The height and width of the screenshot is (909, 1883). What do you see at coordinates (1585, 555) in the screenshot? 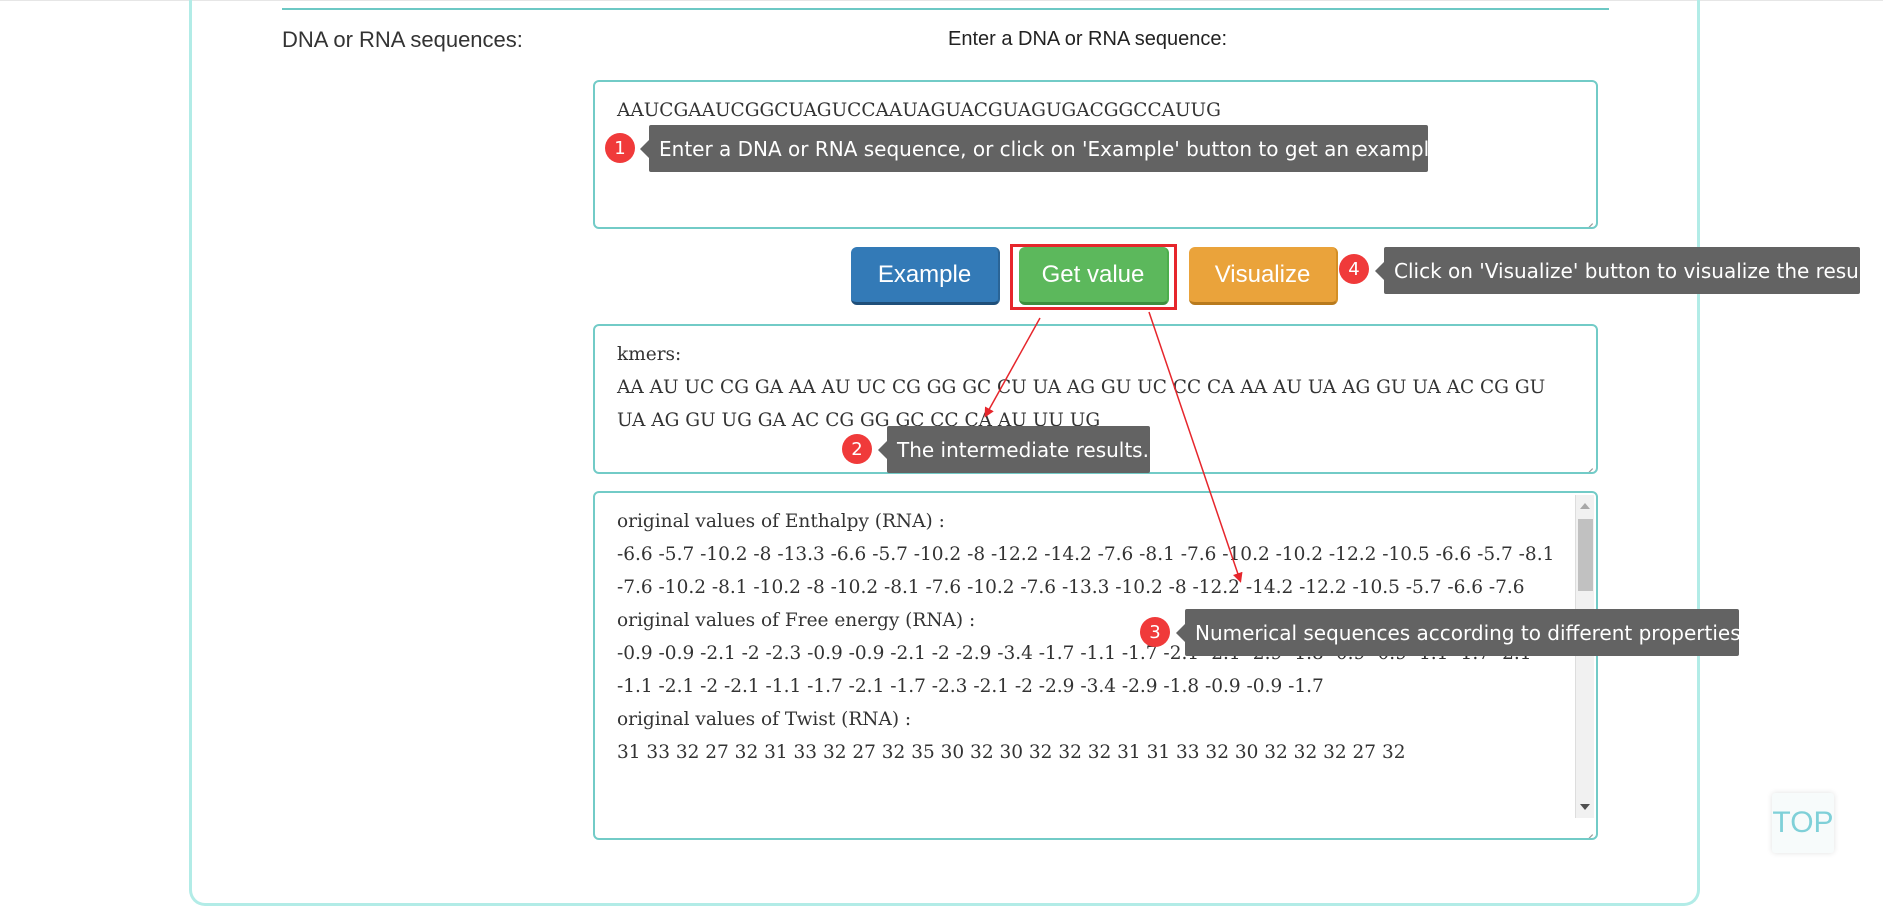
I see `scroll-thumb` at bounding box center [1585, 555].